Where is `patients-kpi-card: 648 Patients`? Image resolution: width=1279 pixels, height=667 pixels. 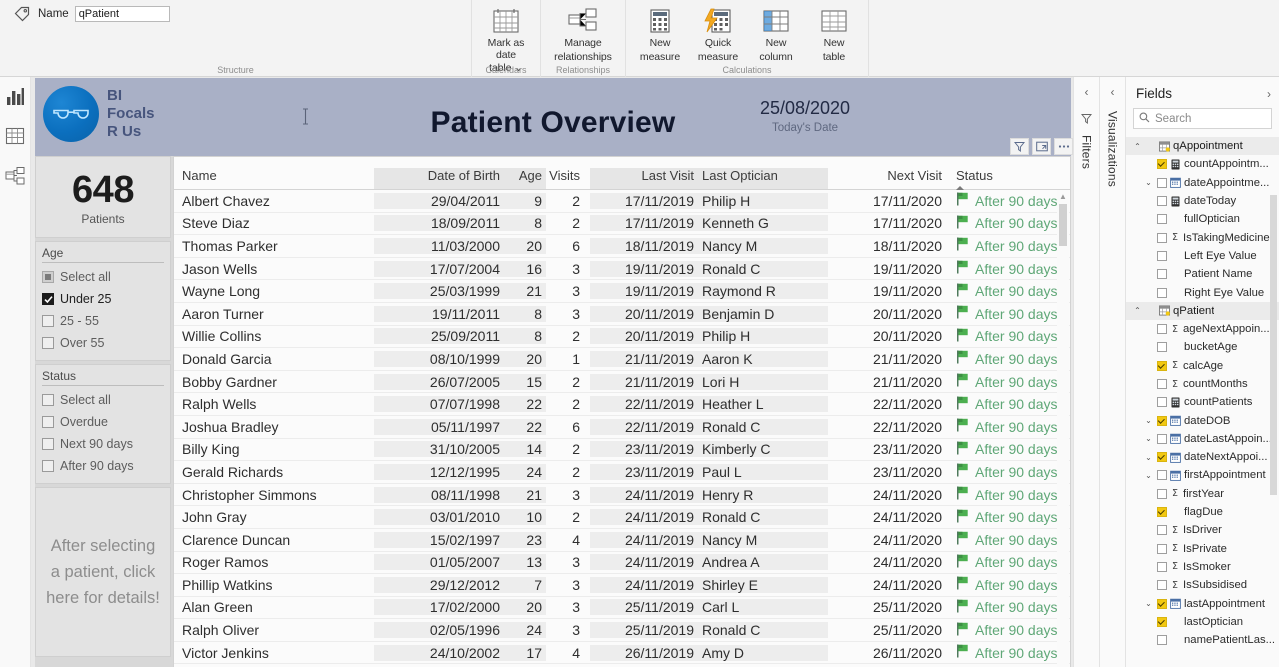
patients-kpi-card: 648 Patients is located at coordinates (103, 197).